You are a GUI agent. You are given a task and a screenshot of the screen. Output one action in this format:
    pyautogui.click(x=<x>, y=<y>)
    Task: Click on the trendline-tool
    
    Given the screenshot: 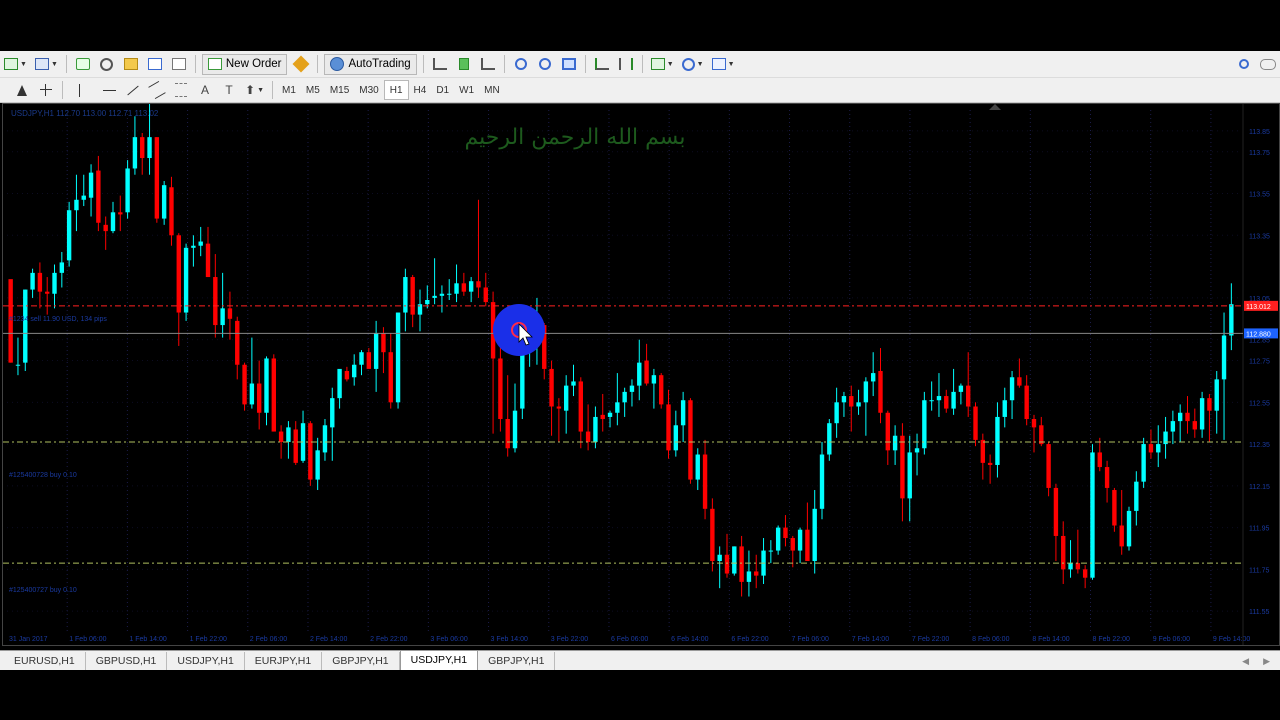 What is the action you would take?
    pyautogui.click(x=133, y=90)
    